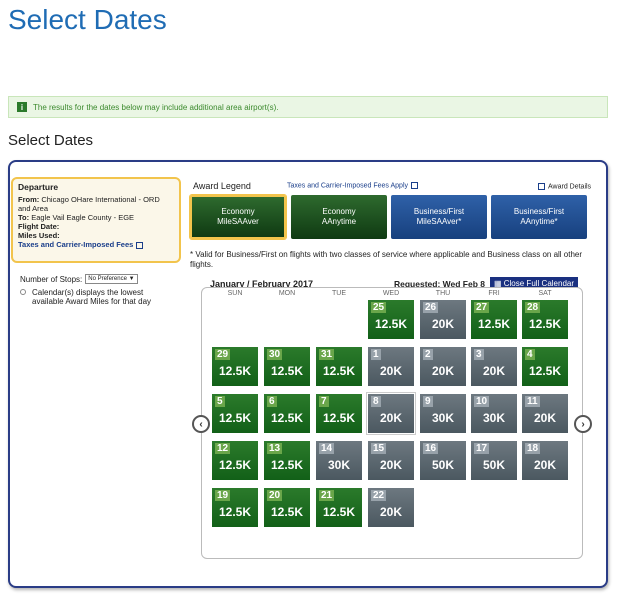  Describe the element at coordinates (38, 187) in the screenshot. I see `departure-title: Departure` at that location.